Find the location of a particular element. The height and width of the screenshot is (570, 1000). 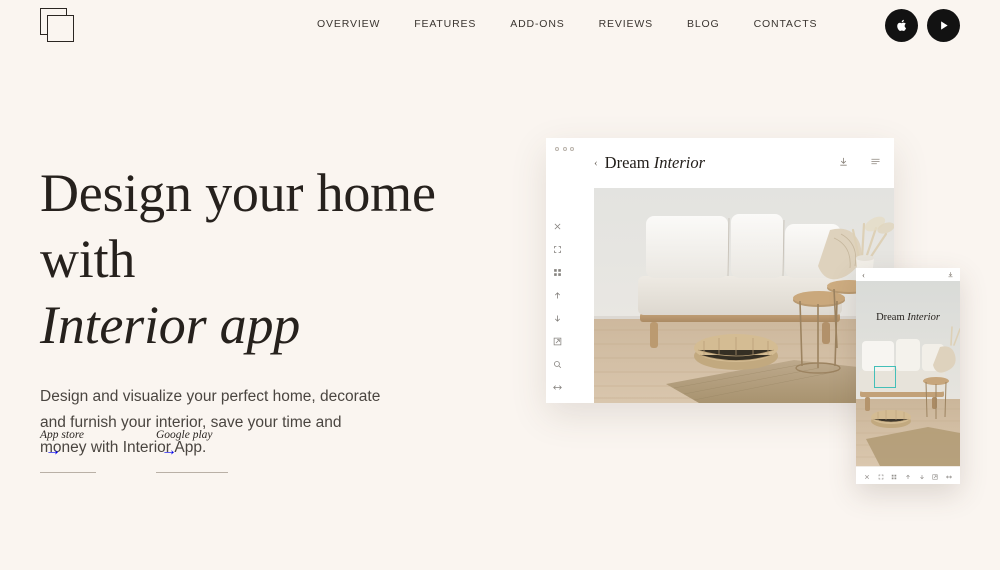

nav-item-addons: ADD-ONS is located at coordinates (537, 24).